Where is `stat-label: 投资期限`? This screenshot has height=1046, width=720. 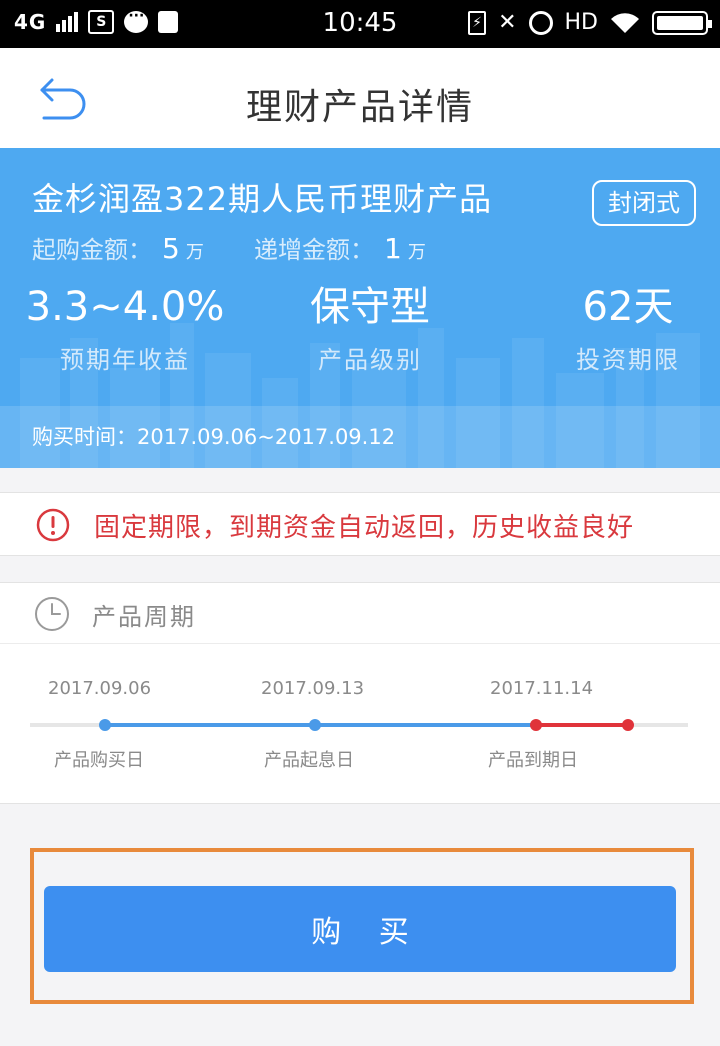
stat-label: 投资期限 is located at coordinates (628, 360).